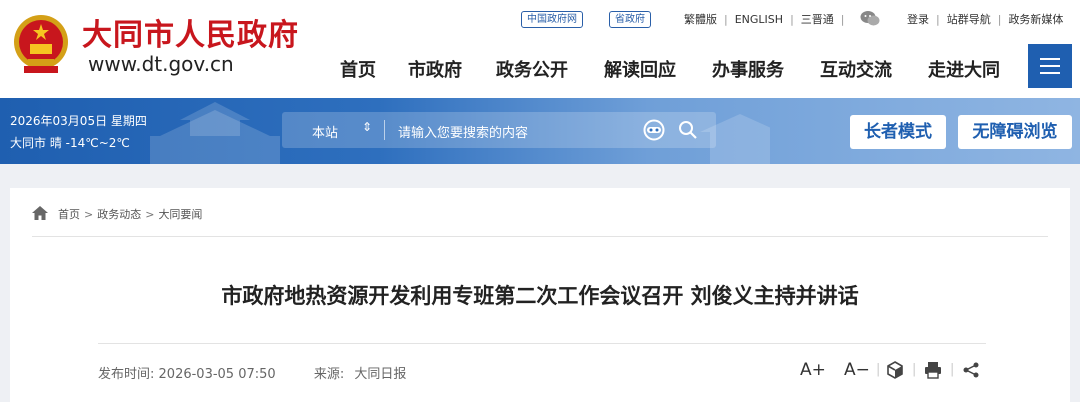 This screenshot has height=402, width=1080. I want to click on sanjintong-link: 三晋通, so click(817, 19).